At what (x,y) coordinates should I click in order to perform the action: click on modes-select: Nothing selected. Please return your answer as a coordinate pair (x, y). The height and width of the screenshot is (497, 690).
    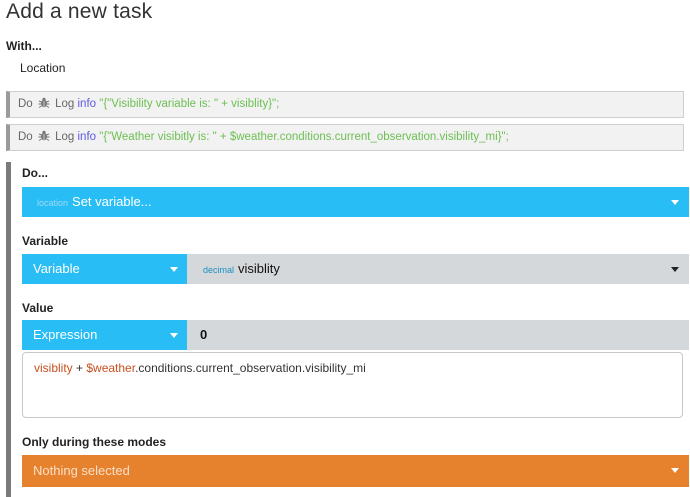
    Looking at the image, I should click on (355, 471).